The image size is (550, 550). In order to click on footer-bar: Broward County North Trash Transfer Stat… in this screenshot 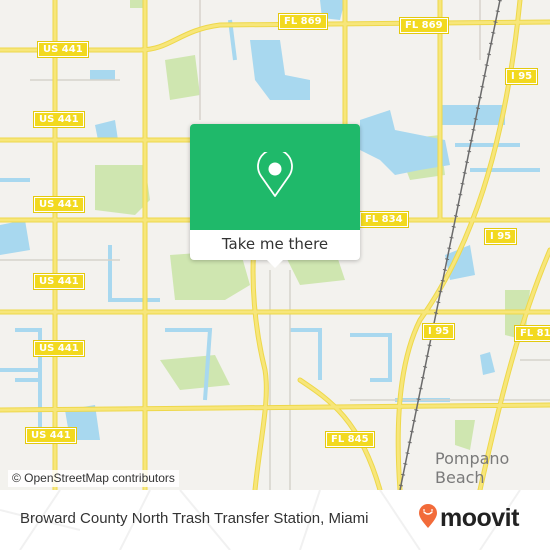, I will do `click(275, 520)`.